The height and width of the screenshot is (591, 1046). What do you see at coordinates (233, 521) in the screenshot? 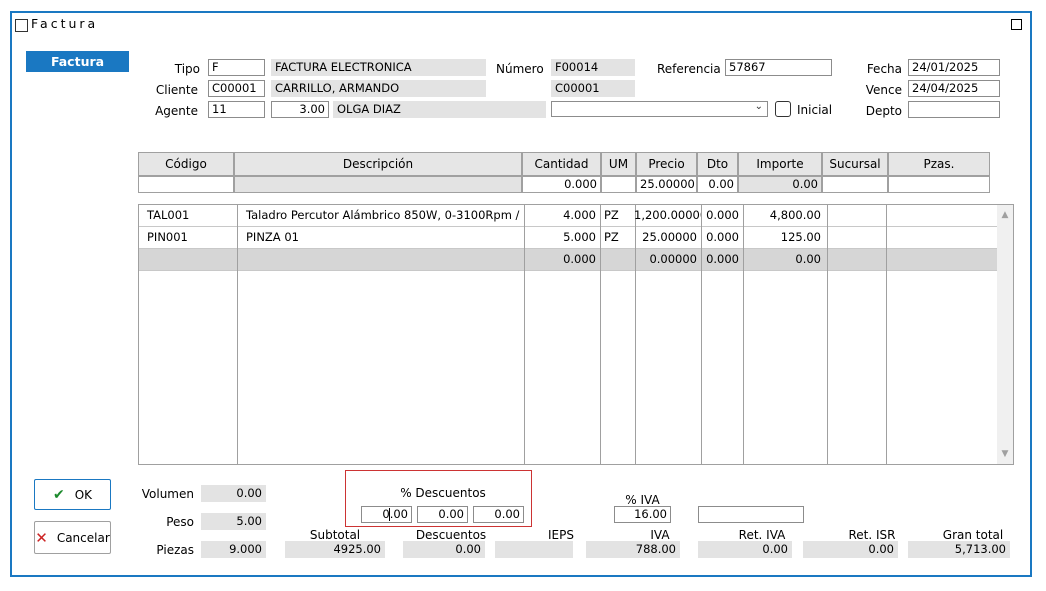
I see `peso-value: 5.00` at bounding box center [233, 521].